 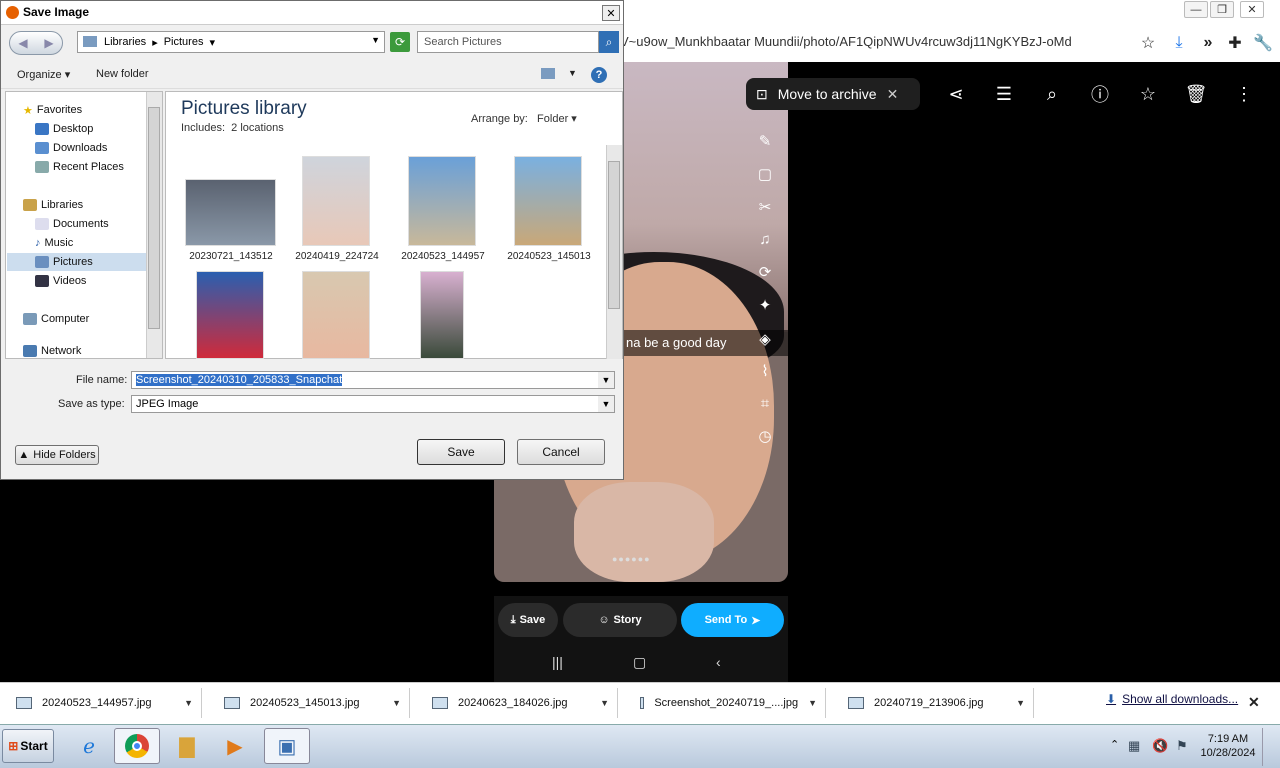 I want to click on close-downloads-bar-icon: ✕, so click(x=1254, y=702).